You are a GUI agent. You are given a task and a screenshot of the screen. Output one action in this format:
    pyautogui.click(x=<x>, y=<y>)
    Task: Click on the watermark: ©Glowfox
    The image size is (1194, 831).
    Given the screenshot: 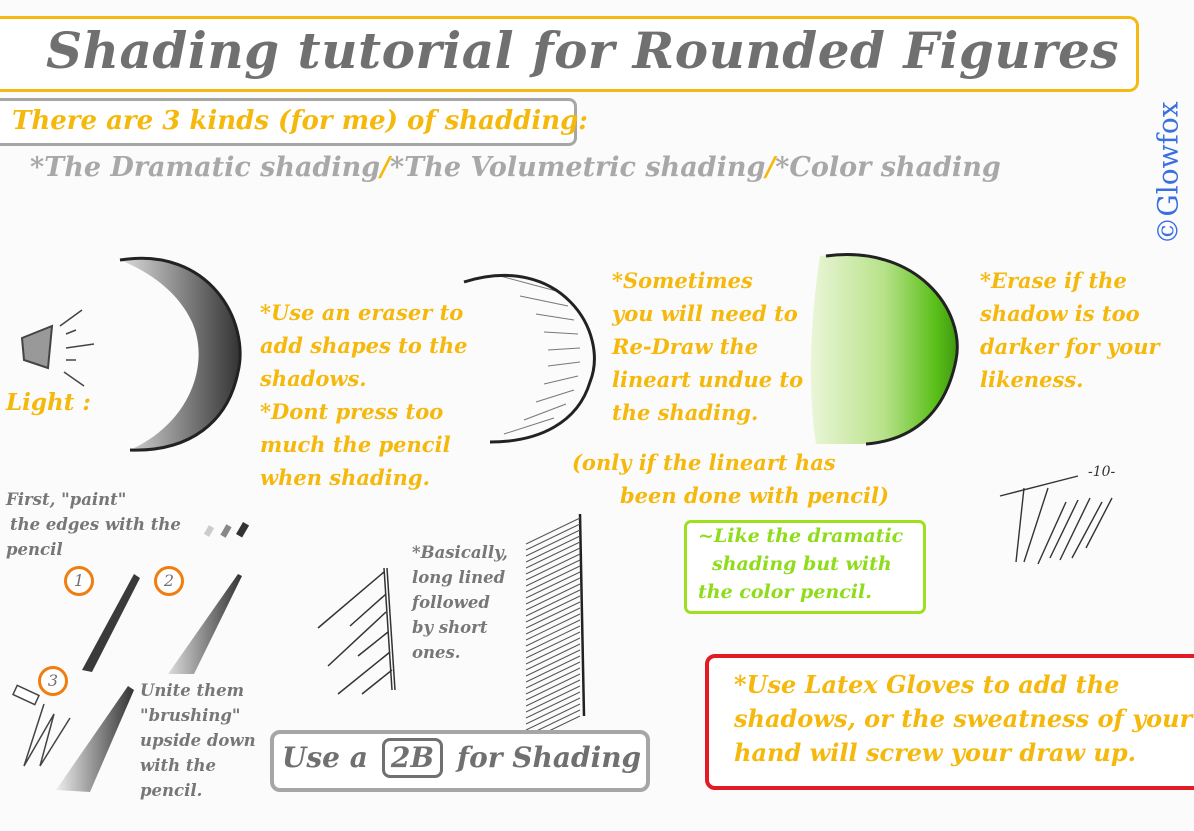 What is the action you would take?
    pyautogui.click(x=1168, y=173)
    